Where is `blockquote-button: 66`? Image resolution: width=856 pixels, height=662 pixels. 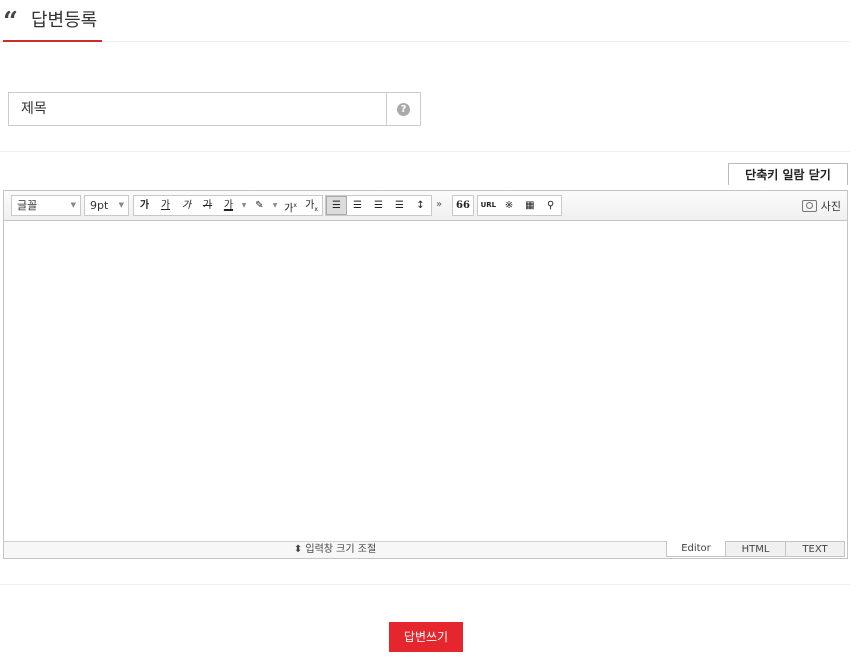 blockquote-button: 66 is located at coordinates (463, 205).